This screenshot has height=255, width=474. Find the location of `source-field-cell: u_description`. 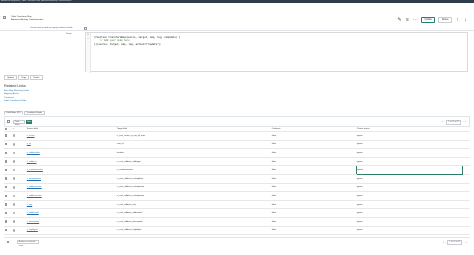

source-field-cell: u_description is located at coordinates (71, 222).